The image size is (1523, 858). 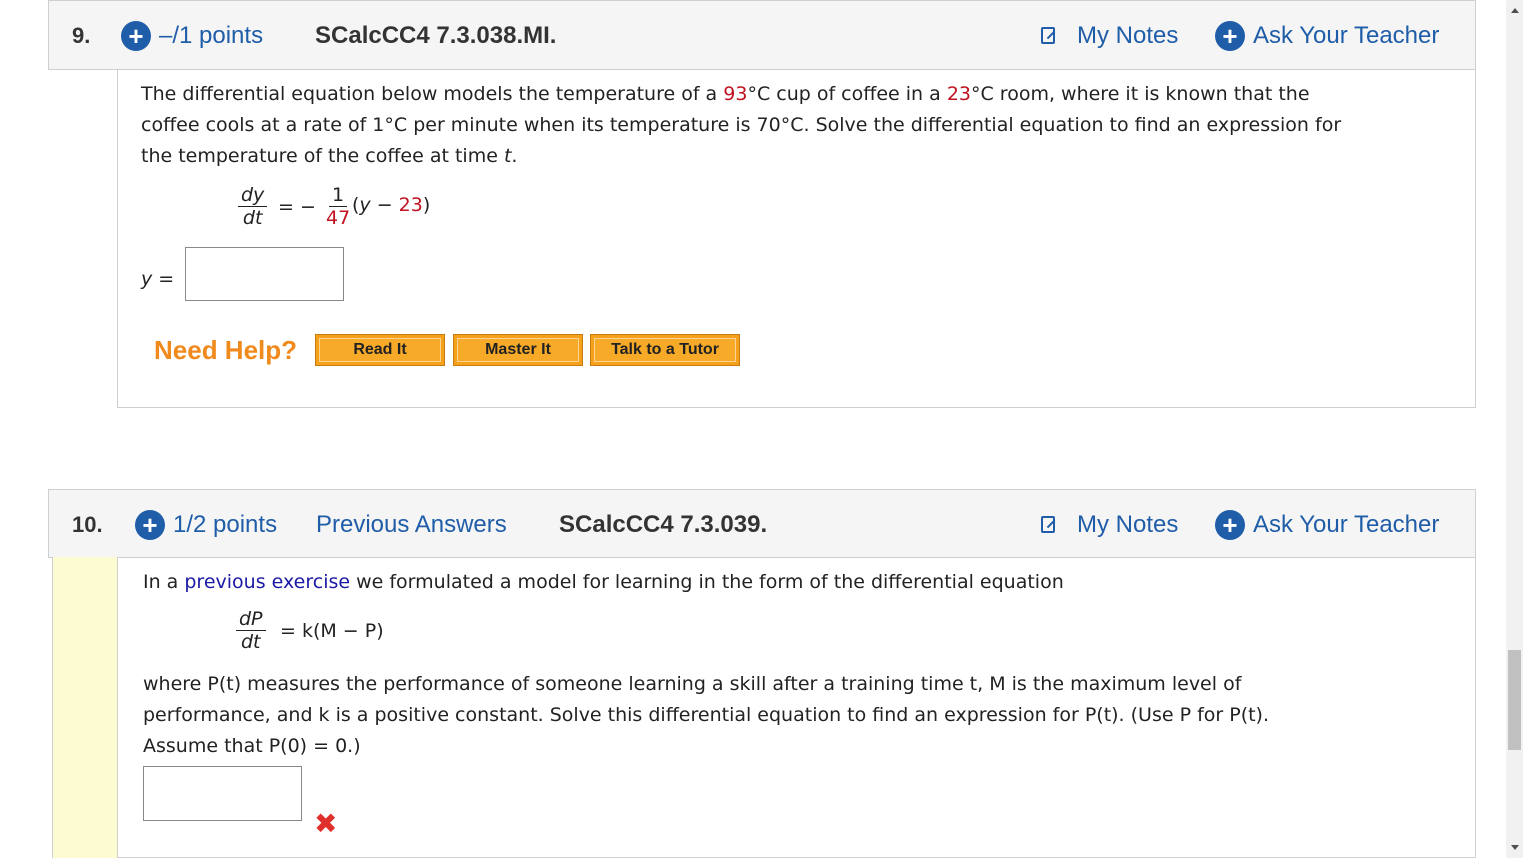 I want to click on scroll-up-icon, so click(x=1515, y=10).